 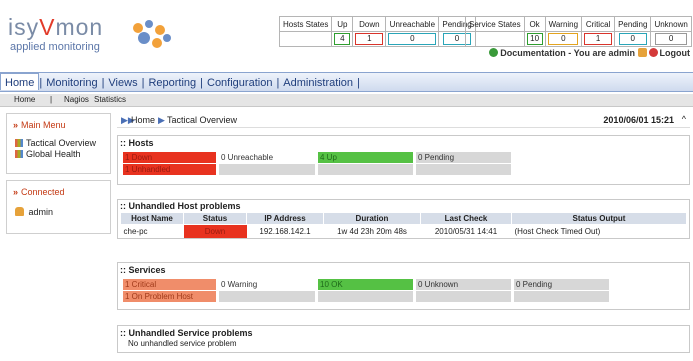 What do you see at coordinates (372, 218) in the screenshot?
I see `column-duration: Duration` at bounding box center [372, 218].